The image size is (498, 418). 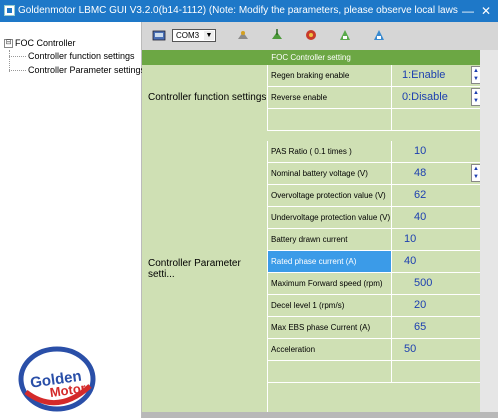 I want to click on param-label: Reverse enable, so click(x=330, y=97).